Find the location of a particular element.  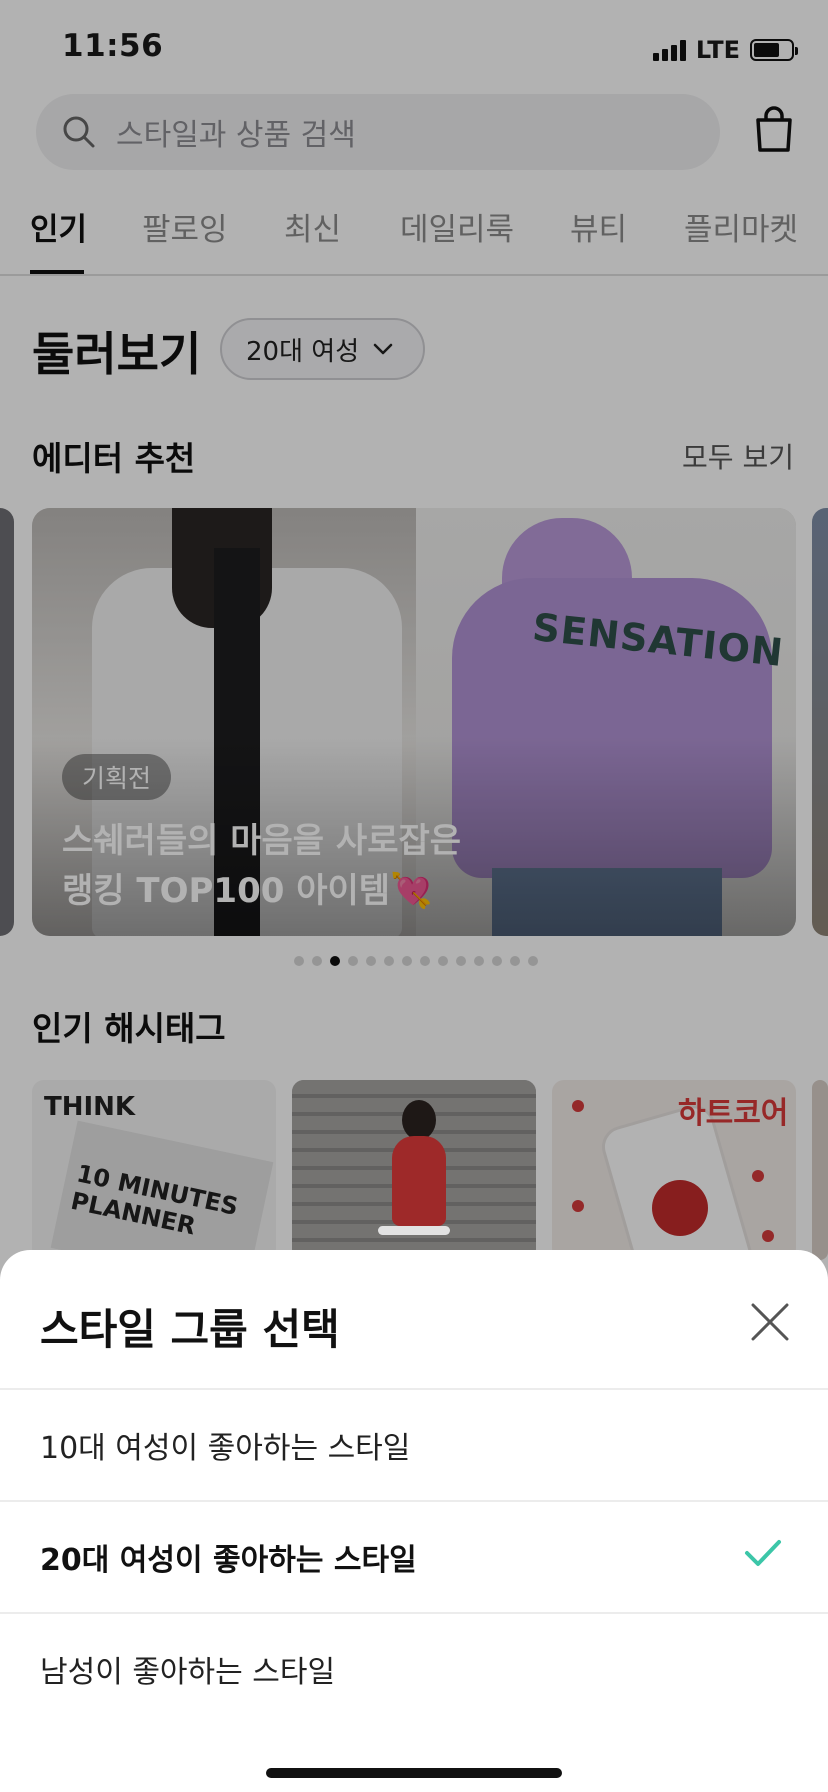

check-icon is located at coordinates (763, 1553).